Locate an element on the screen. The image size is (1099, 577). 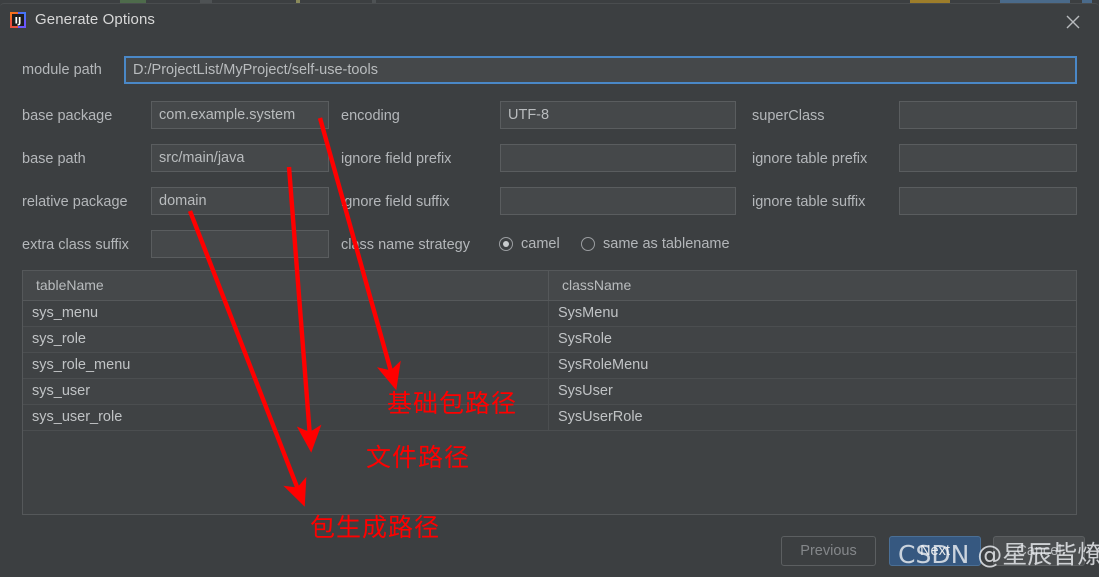
base-path-input is located at coordinates (240, 158).